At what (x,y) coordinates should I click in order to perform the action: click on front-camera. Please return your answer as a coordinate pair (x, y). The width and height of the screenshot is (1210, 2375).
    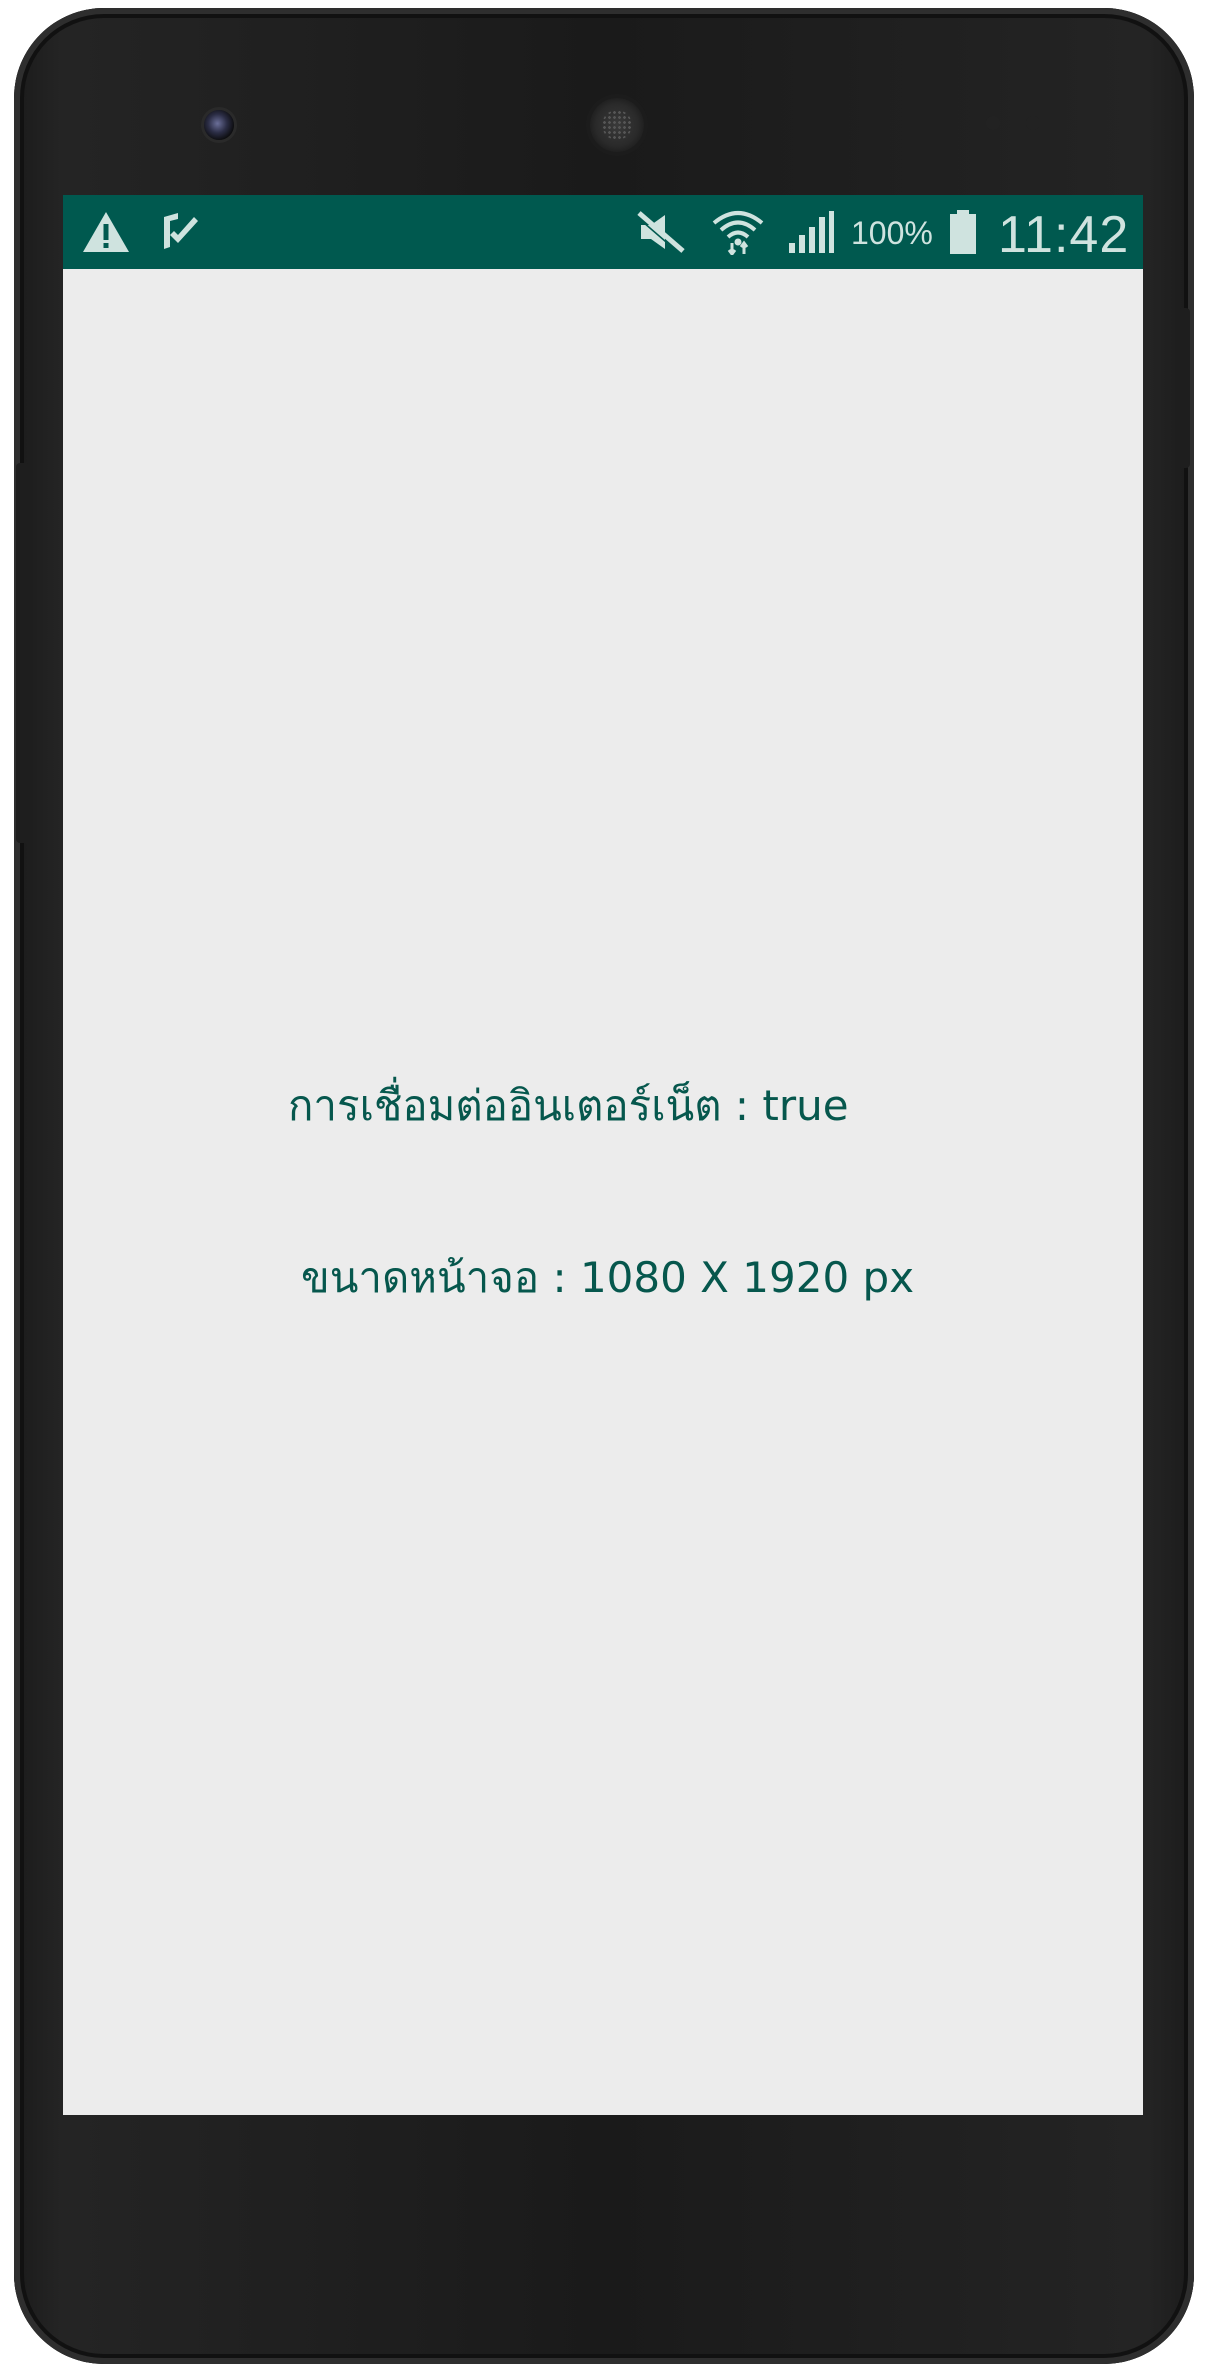
    Looking at the image, I should click on (219, 125).